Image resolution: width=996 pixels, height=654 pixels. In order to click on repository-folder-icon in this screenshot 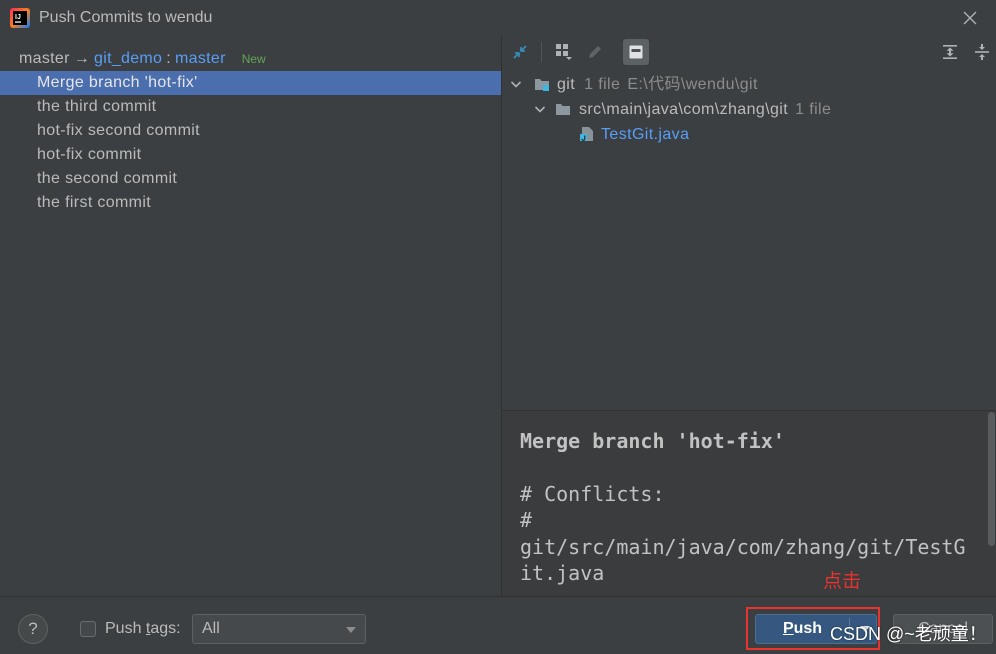, I will do `click(542, 84)`.